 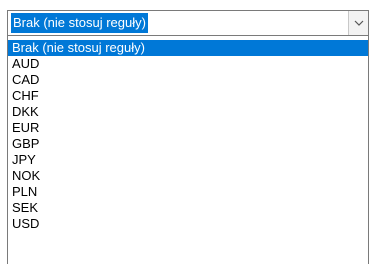 I want to click on chevron-down-icon, so click(x=358, y=23).